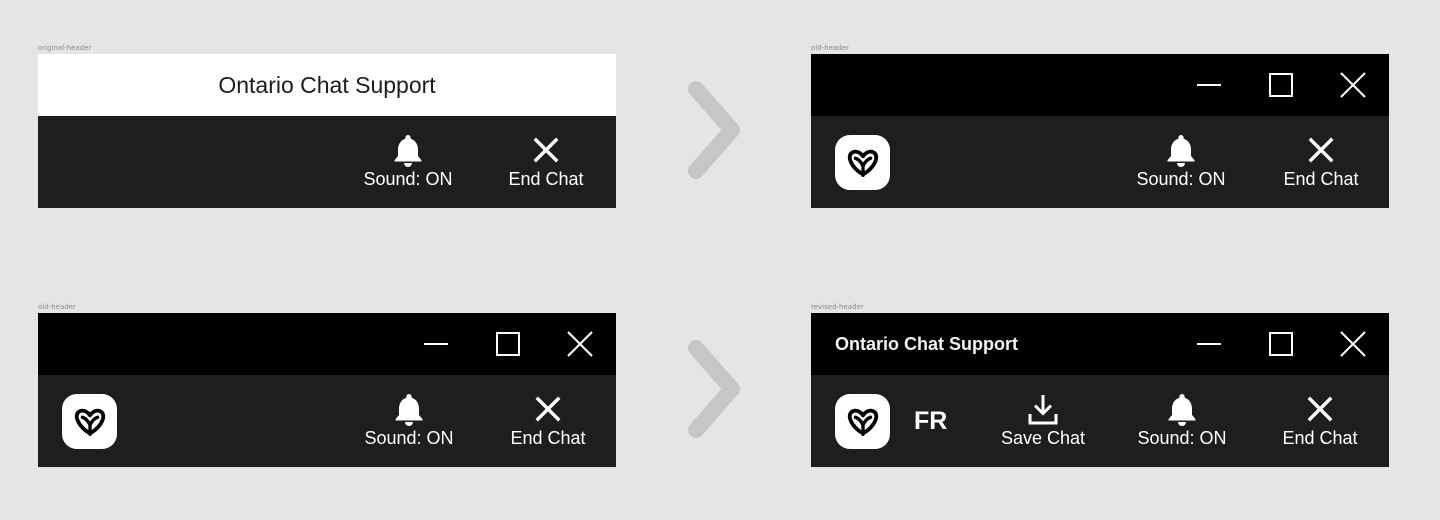 This screenshot has width=1440, height=520. What do you see at coordinates (837, 307) in the screenshot?
I see `frame-label: revised-header` at bounding box center [837, 307].